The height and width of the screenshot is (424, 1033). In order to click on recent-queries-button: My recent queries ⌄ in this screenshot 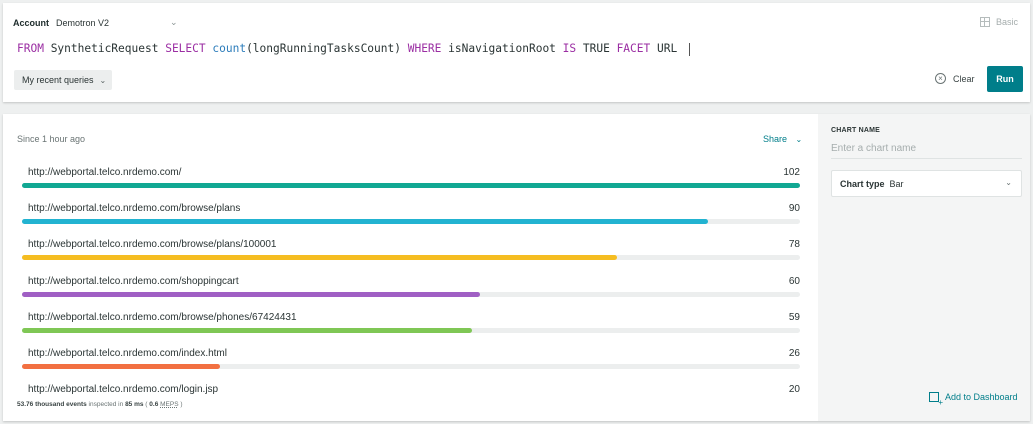, I will do `click(63, 80)`.